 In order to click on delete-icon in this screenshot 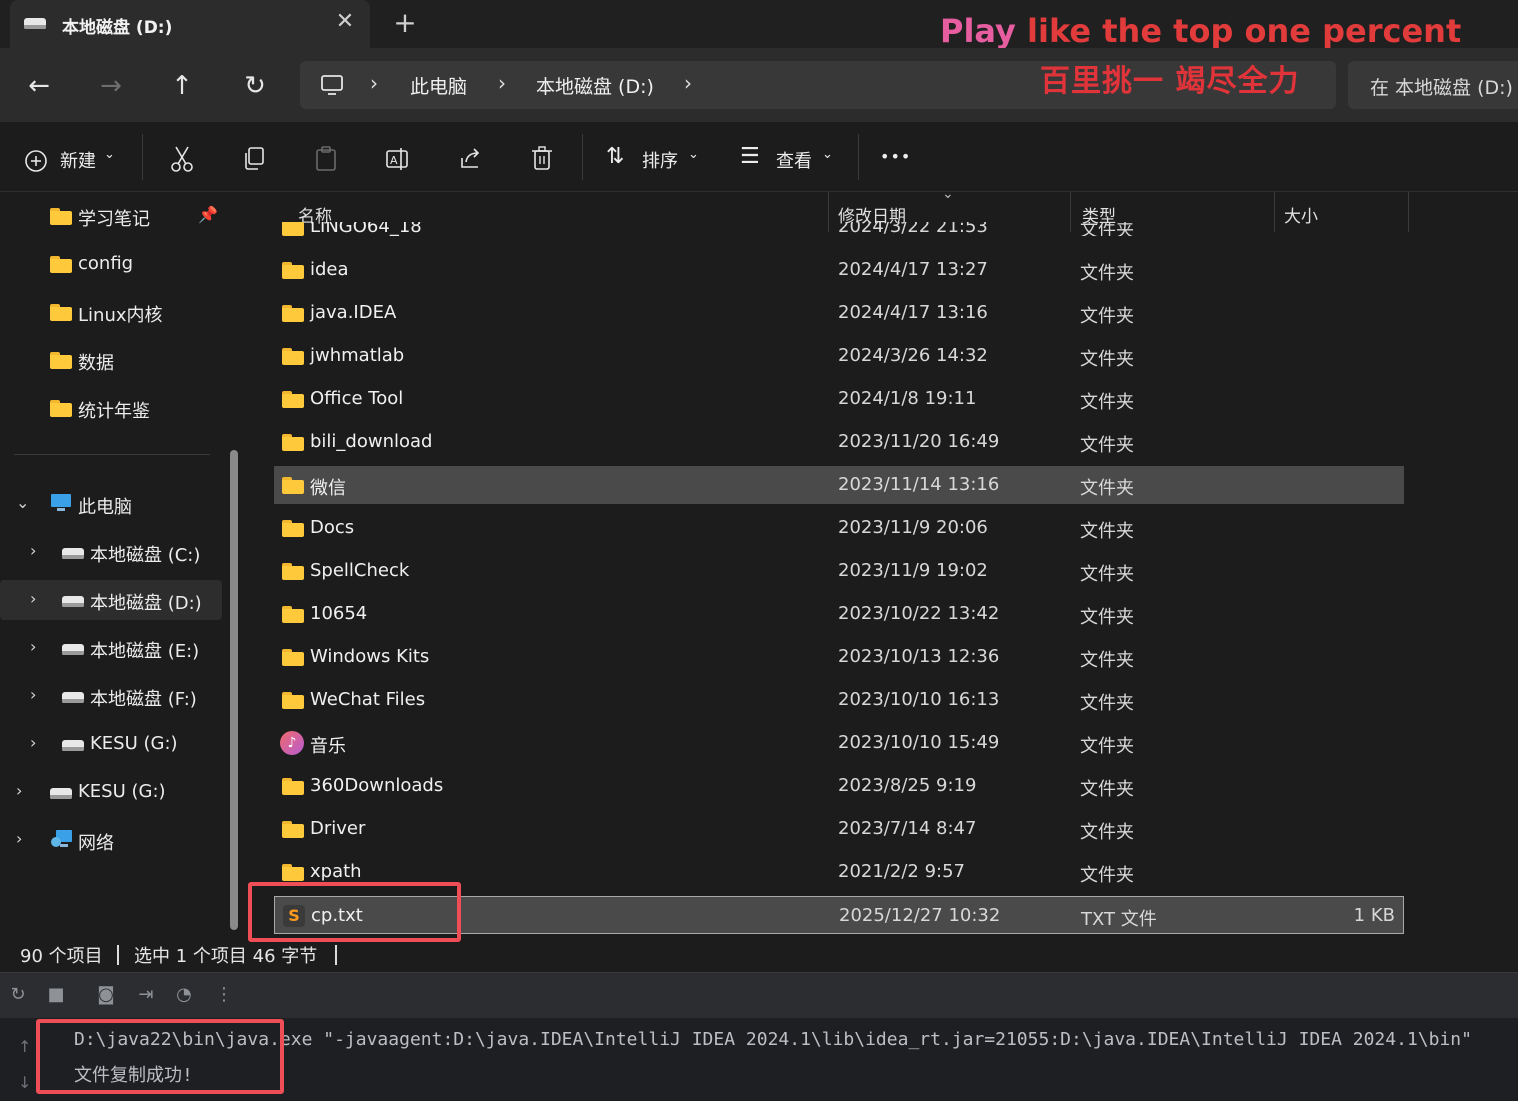, I will do `click(542, 159)`.